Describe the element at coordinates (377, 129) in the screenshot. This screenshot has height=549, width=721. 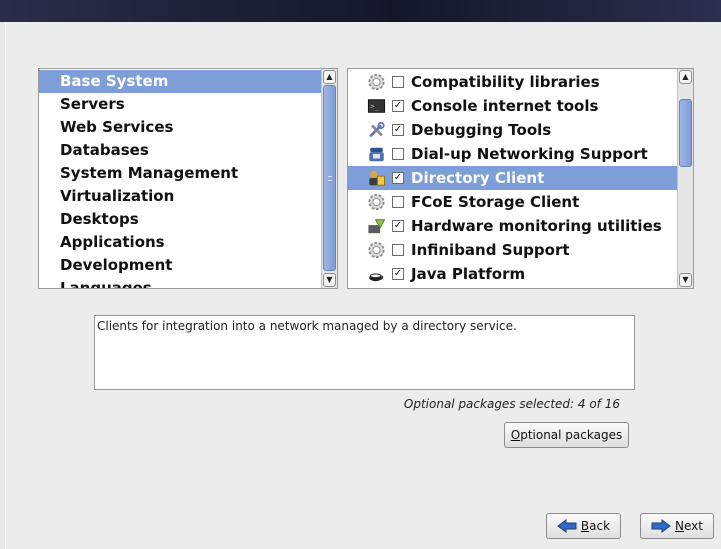
I see `tools-icon` at that location.